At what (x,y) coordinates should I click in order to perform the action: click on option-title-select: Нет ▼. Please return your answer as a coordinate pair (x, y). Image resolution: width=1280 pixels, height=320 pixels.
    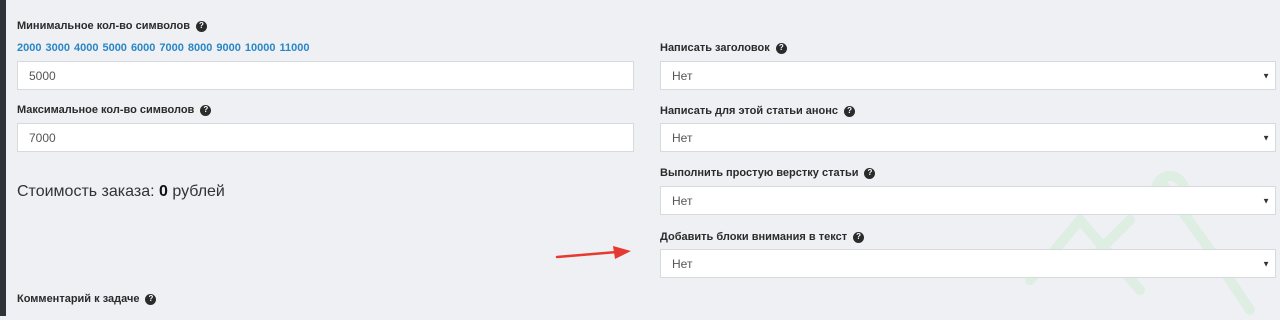
    Looking at the image, I should click on (968, 75).